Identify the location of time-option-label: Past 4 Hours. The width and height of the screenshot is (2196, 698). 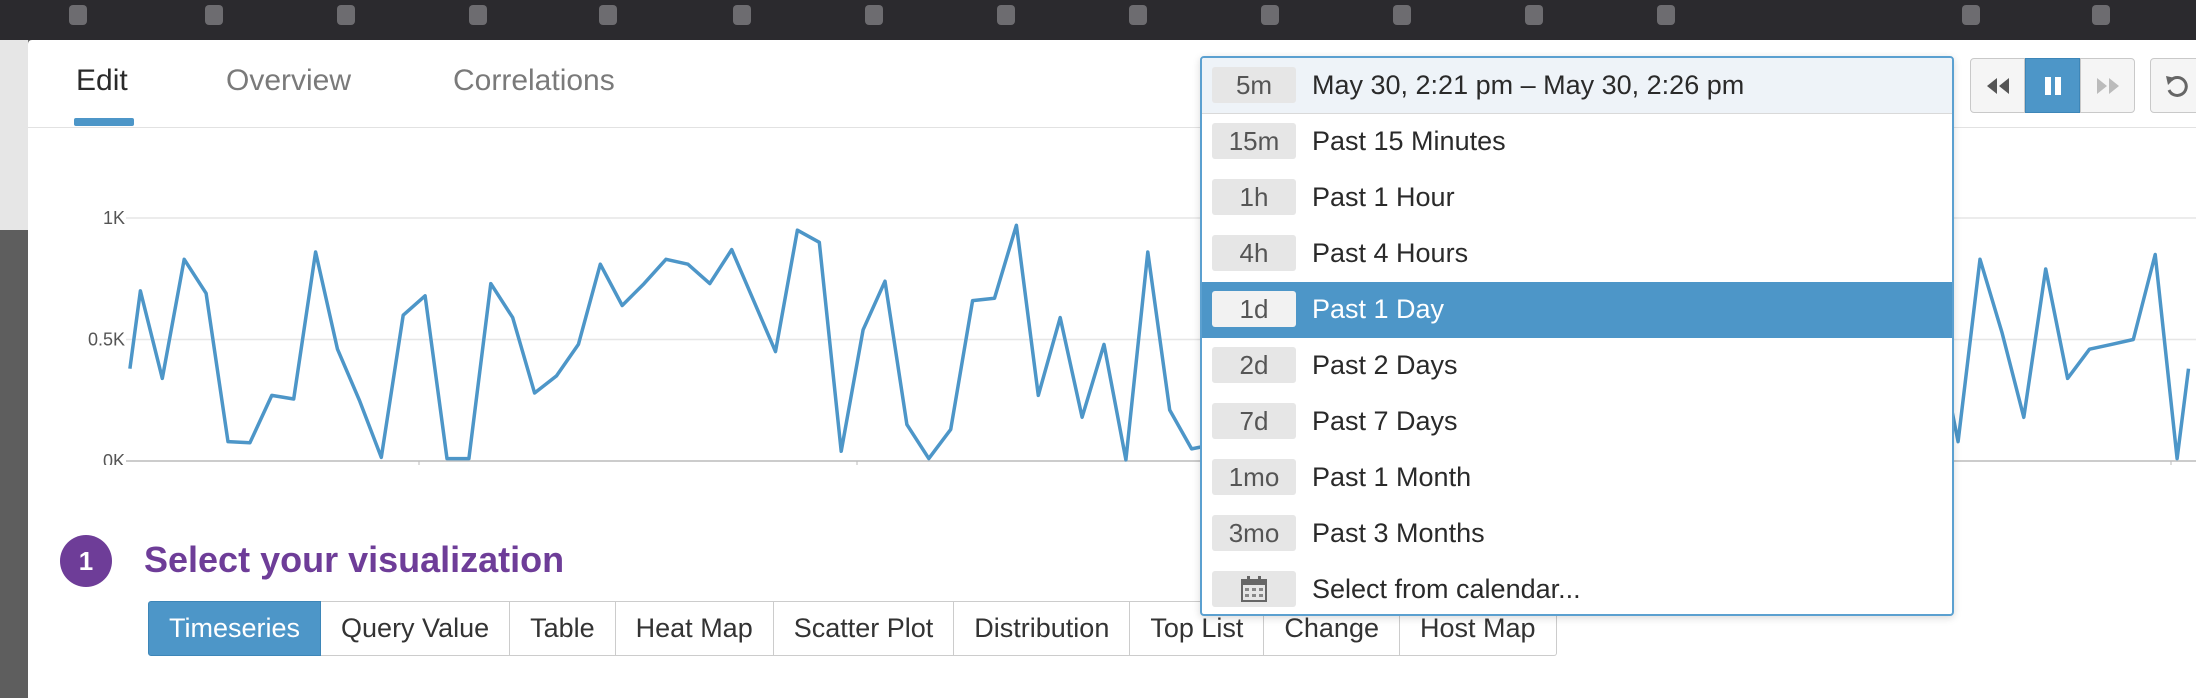
(1390, 253).